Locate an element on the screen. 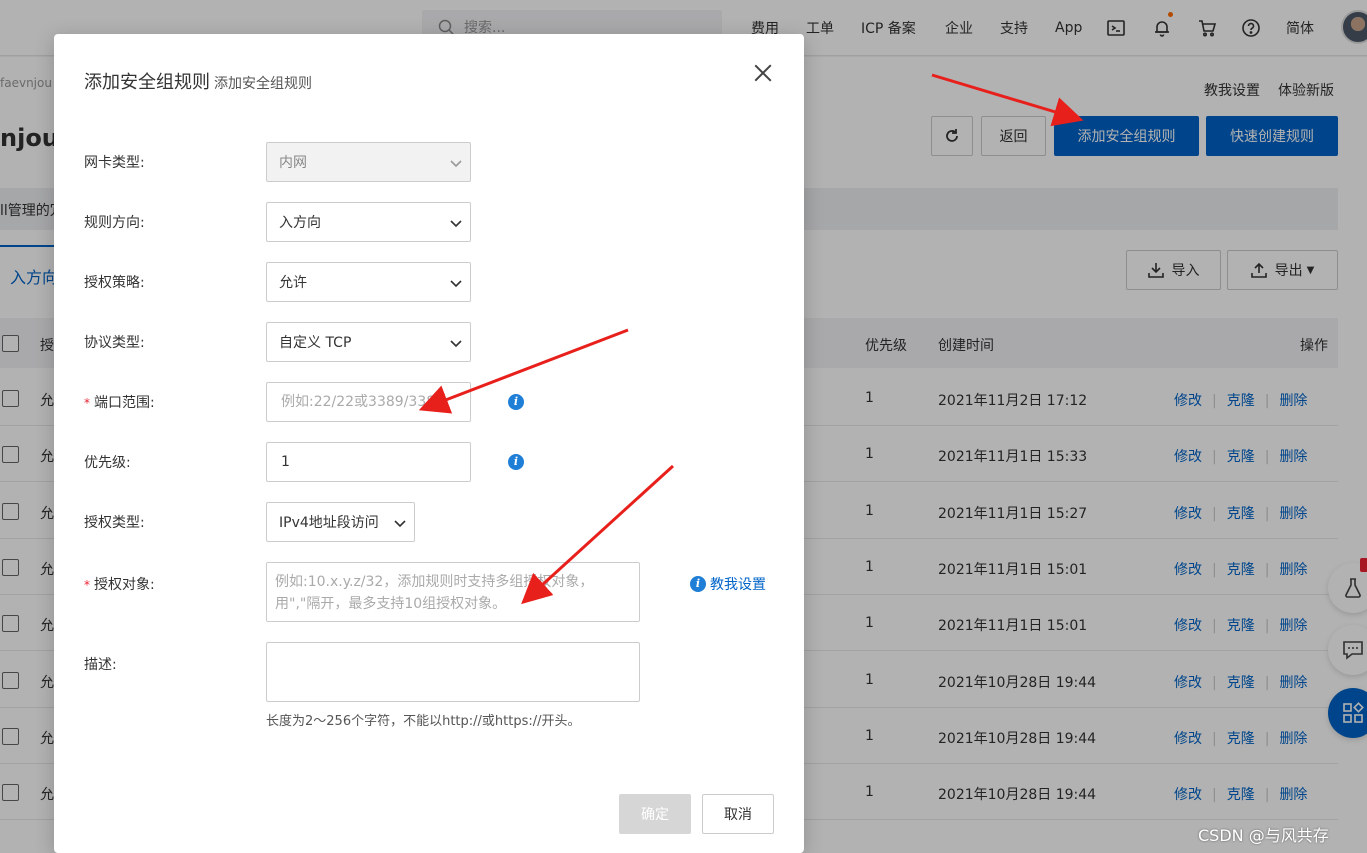 Image resolution: width=1367 pixels, height=853 pixels. auth-type-value: IPv4地址段访问 is located at coordinates (329, 523).